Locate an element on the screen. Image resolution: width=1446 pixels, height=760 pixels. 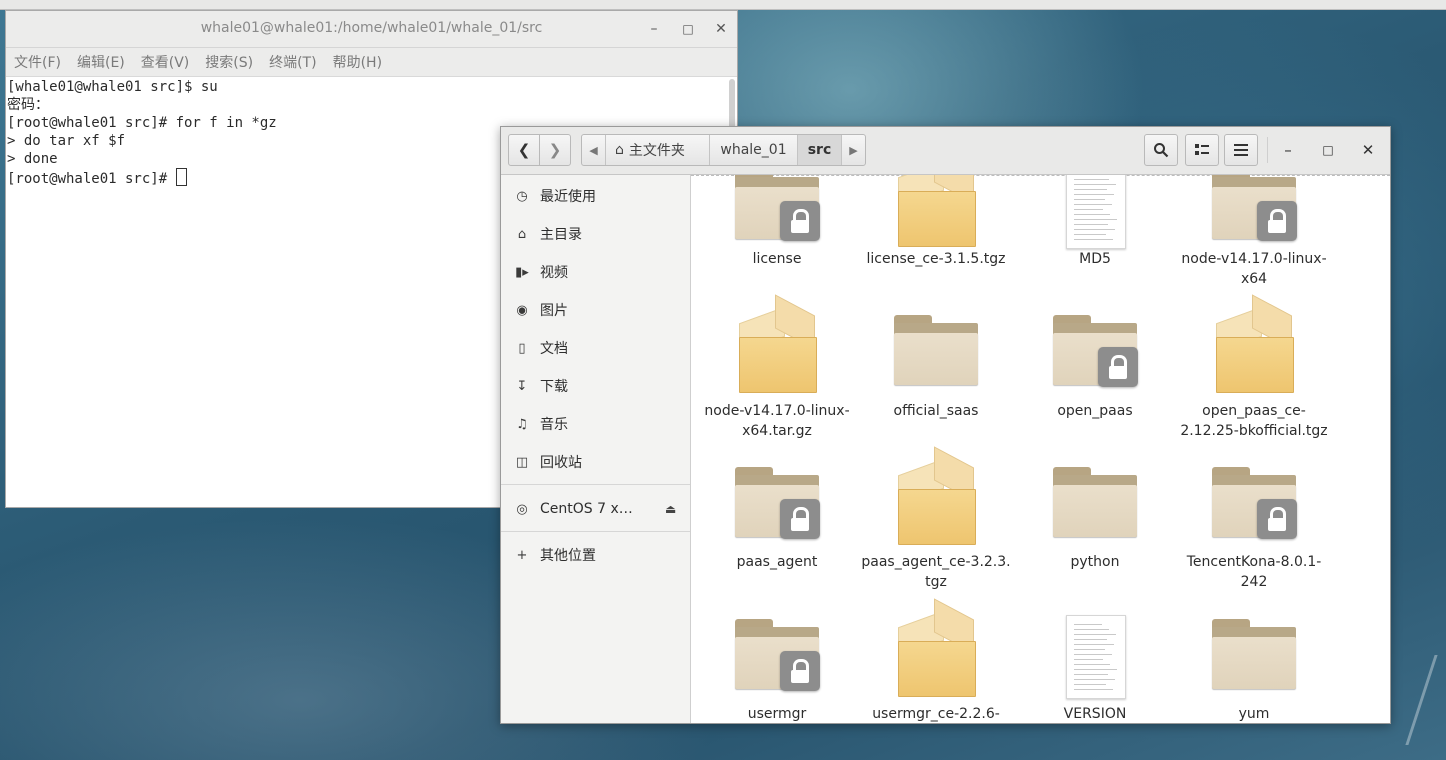
view-toggle-button is located at coordinates (1202, 150).